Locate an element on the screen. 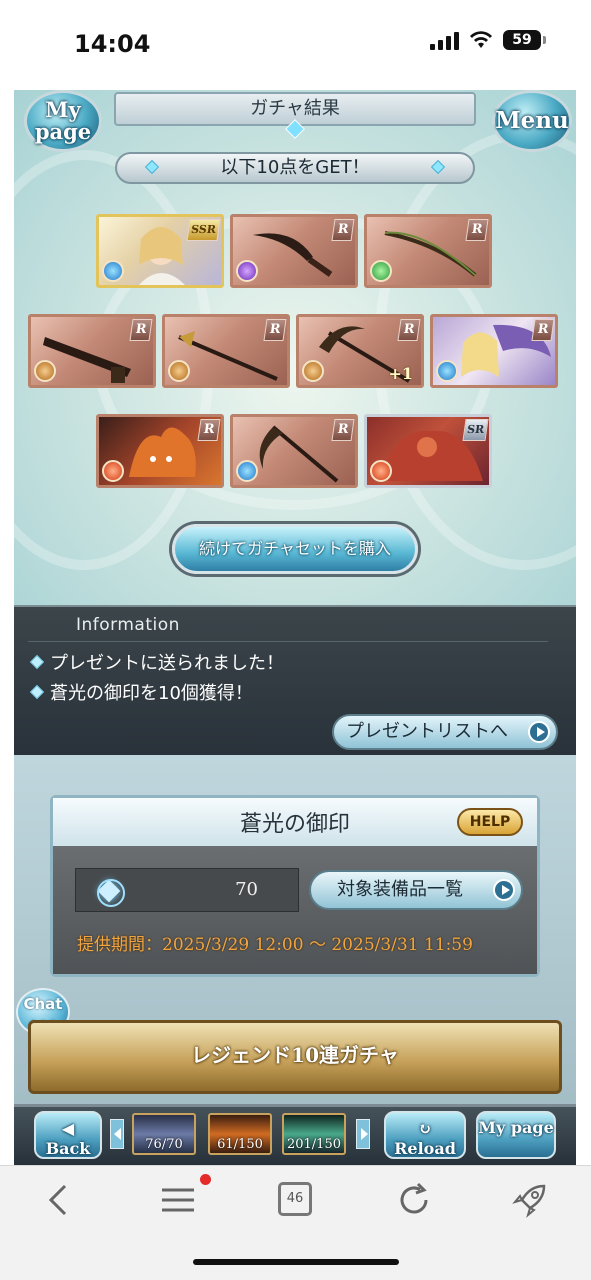  scroll-left-icon is located at coordinates (117, 1134).